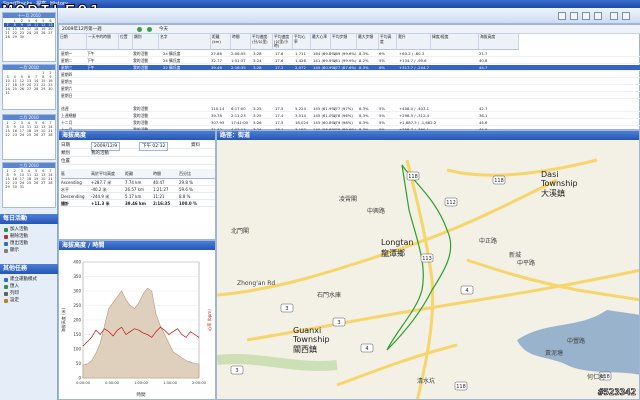  I want to click on task-item: 匯入, so click(11, 287).